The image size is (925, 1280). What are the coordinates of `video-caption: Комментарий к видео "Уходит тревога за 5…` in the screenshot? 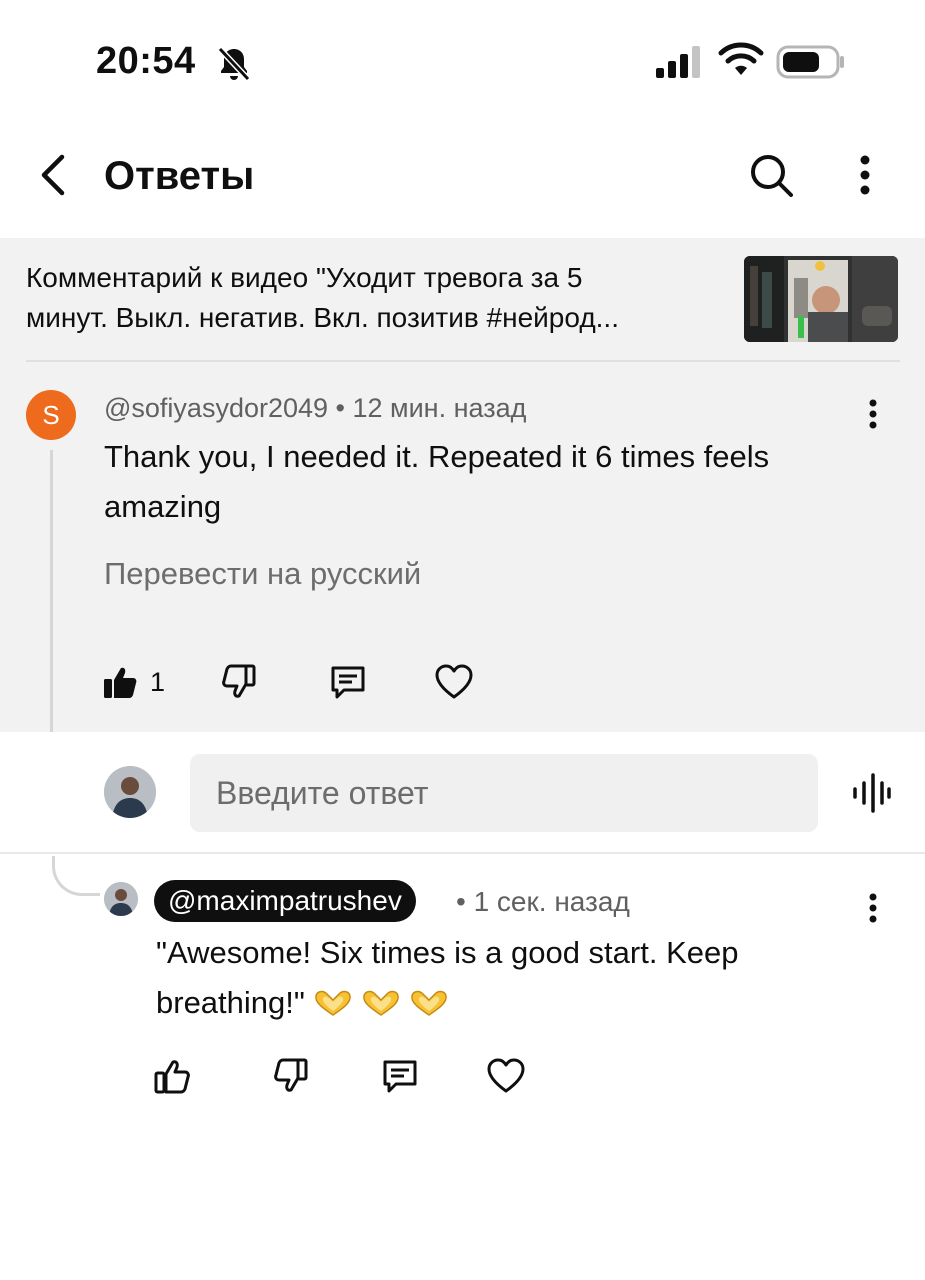 It's located at (376, 298).